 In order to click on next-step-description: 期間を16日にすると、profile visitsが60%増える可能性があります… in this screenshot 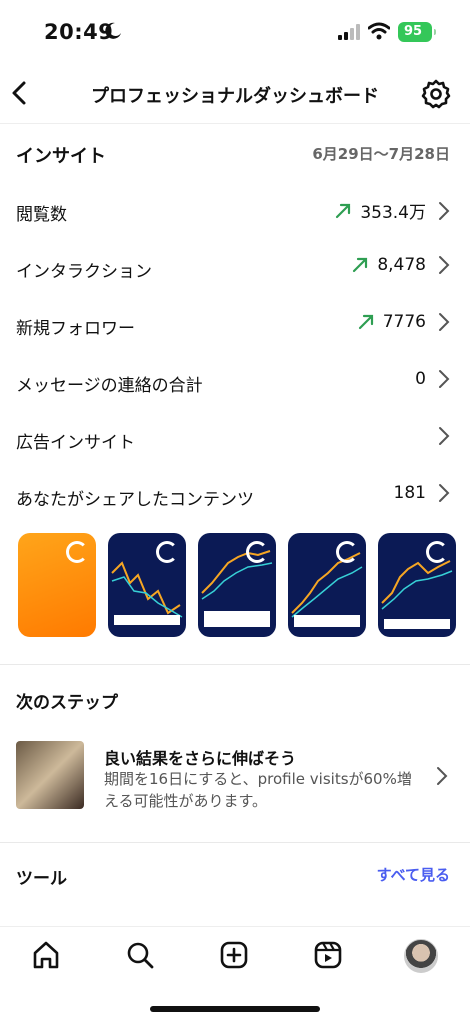, I will do `click(258, 790)`.